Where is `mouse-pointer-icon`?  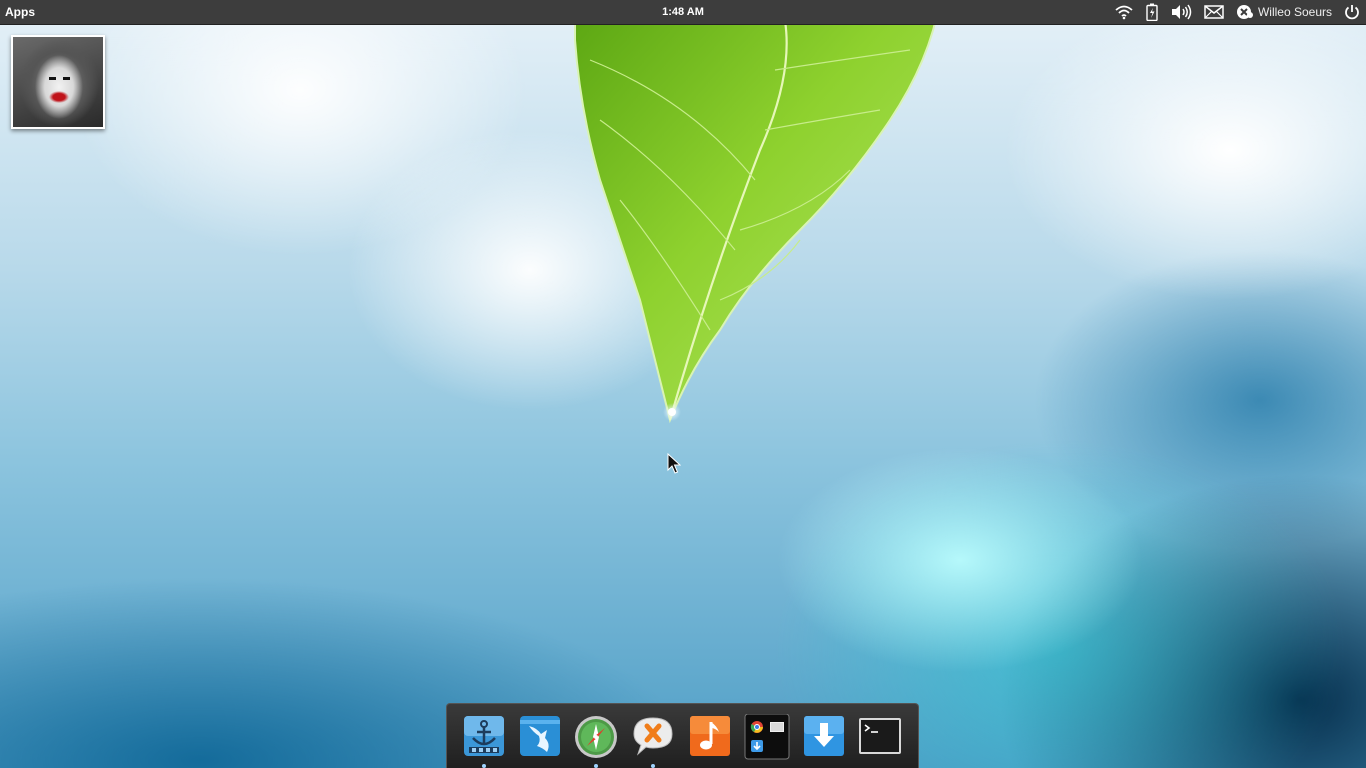 mouse-pointer-icon is located at coordinates (674, 463).